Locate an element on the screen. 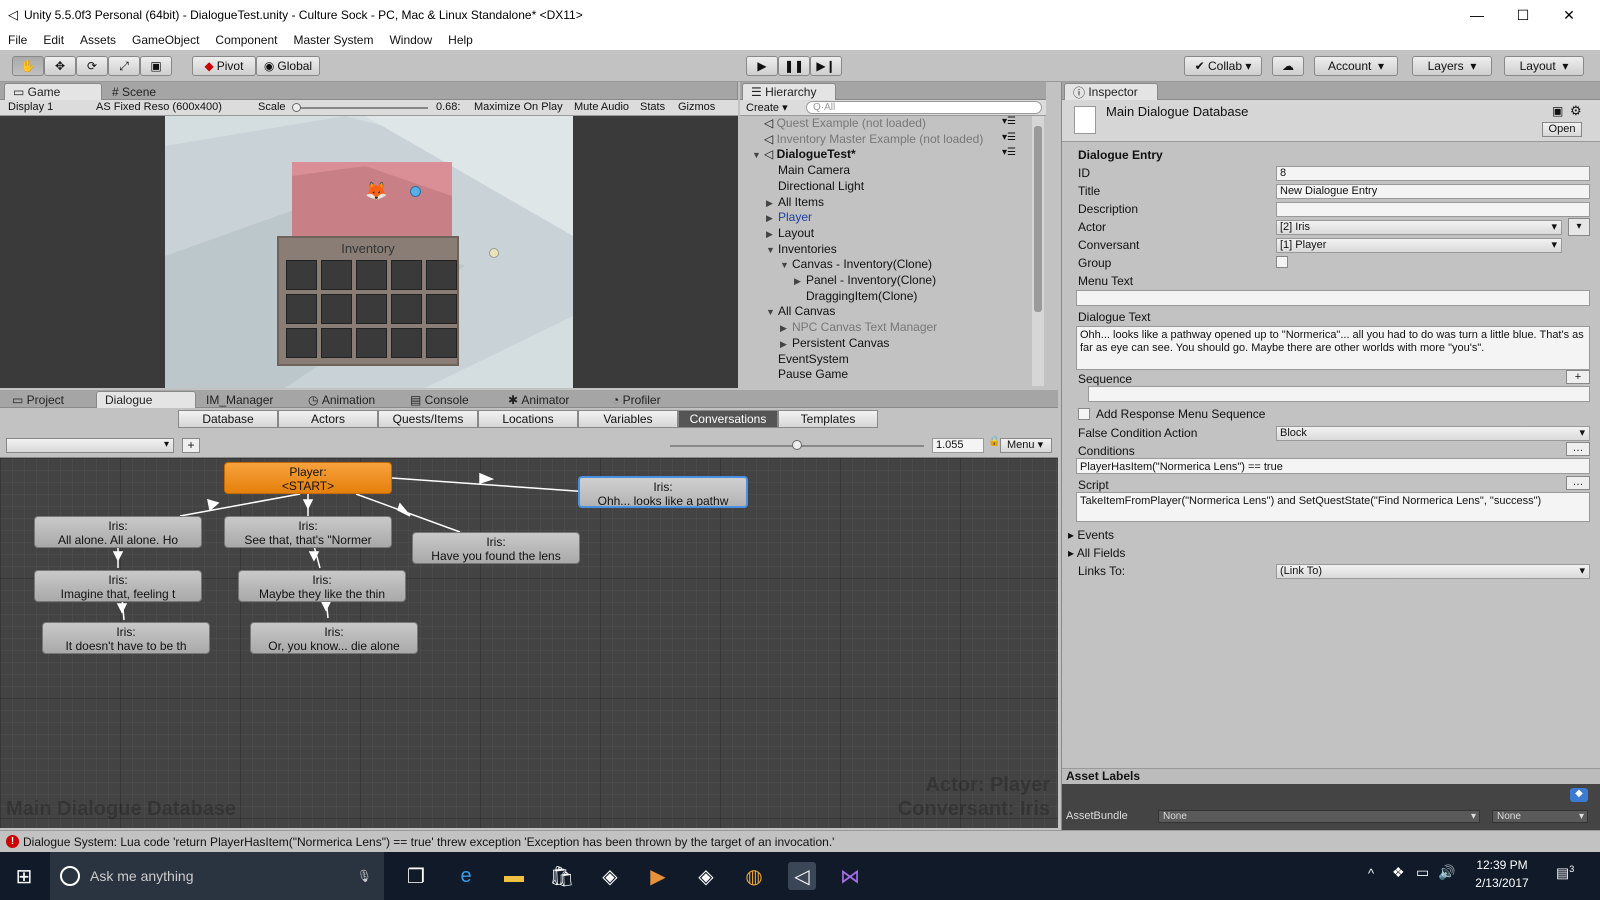 Image resolution: width=1600 pixels, height=900 pixels. menu-file: File is located at coordinates (17, 40).